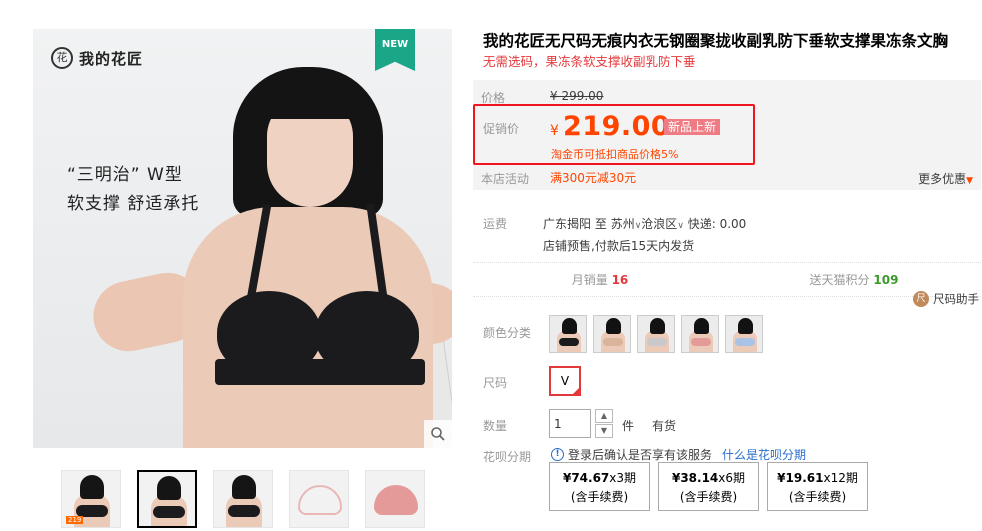 The width and height of the screenshot is (982, 531). What do you see at coordinates (495, 383) in the screenshot?
I see `size-label: 尺码` at bounding box center [495, 383].